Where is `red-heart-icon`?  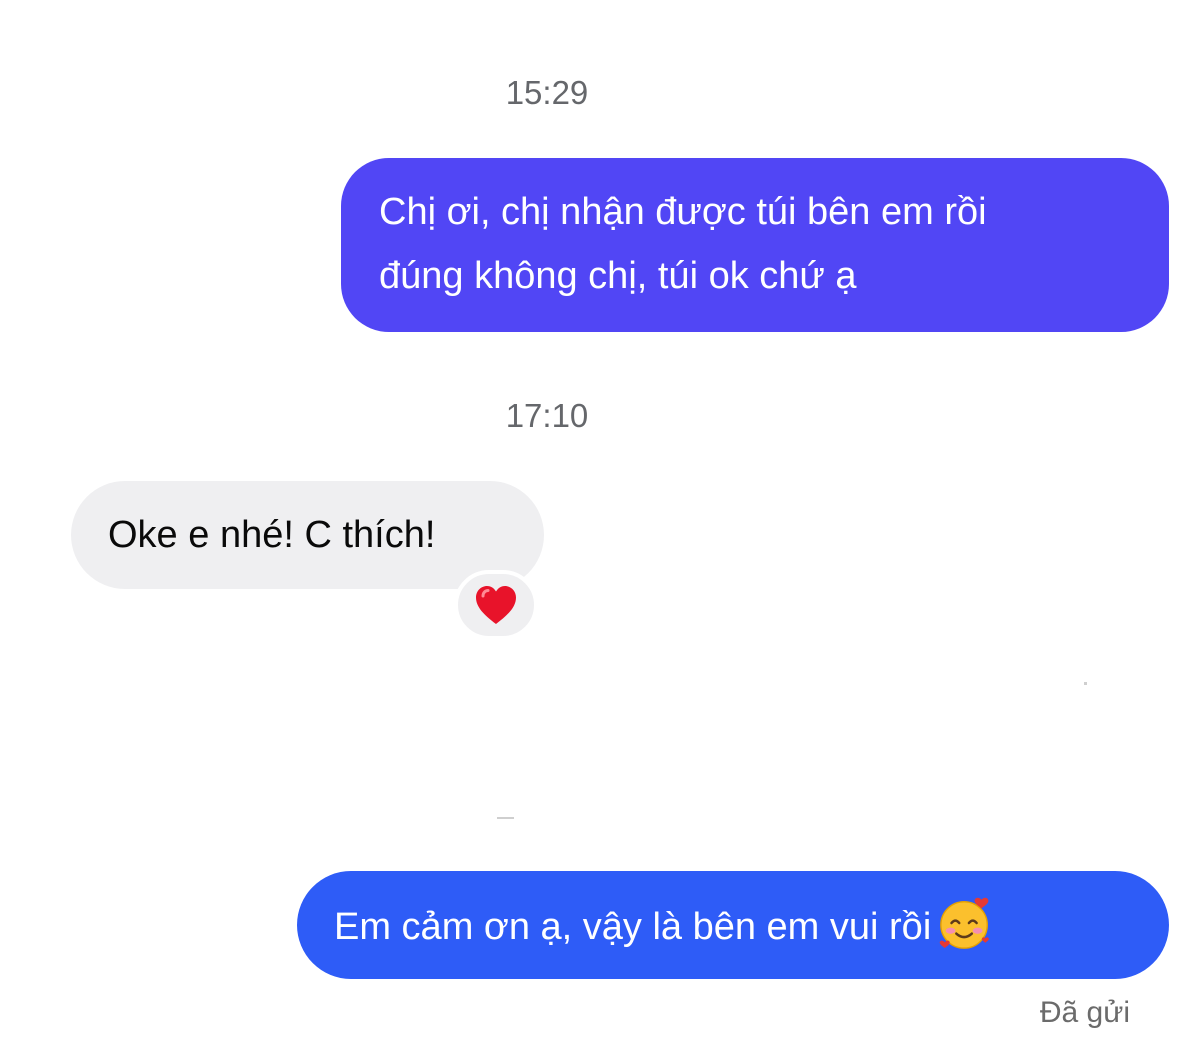
red-heart-icon is located at coordinates (496, 605).